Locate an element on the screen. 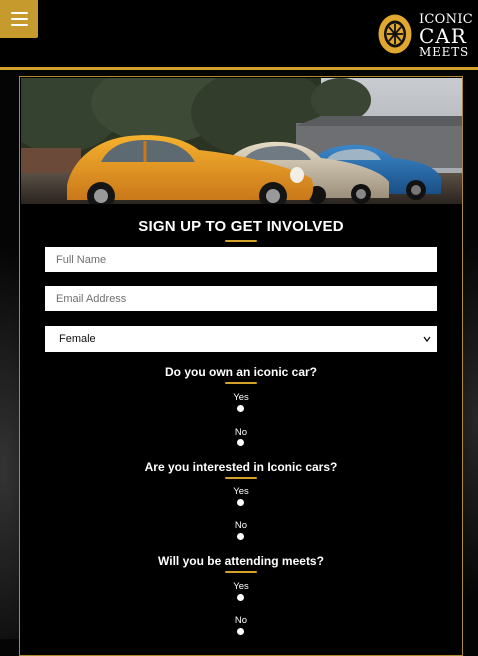 Image resolution: width=478 pixels, height=656 pixels. wheel-icon is located at coordinates (395, 34).